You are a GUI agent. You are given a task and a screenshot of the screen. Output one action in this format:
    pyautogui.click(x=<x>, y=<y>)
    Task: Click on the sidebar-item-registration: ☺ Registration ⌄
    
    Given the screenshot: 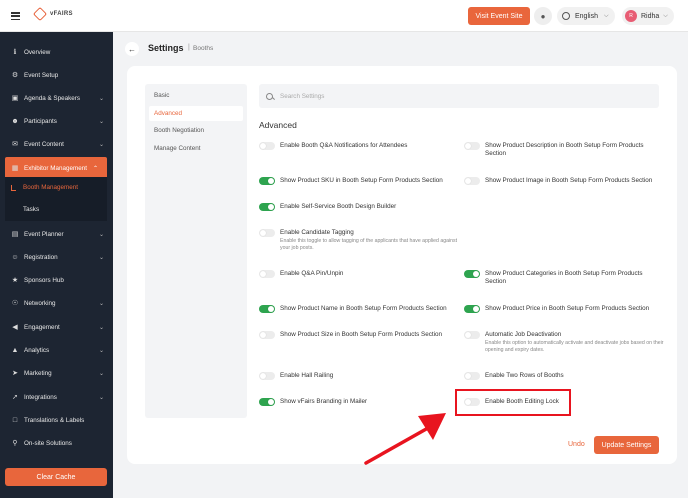 What is the action you would take?
    pyautogui.click(x=56, y=257)
    